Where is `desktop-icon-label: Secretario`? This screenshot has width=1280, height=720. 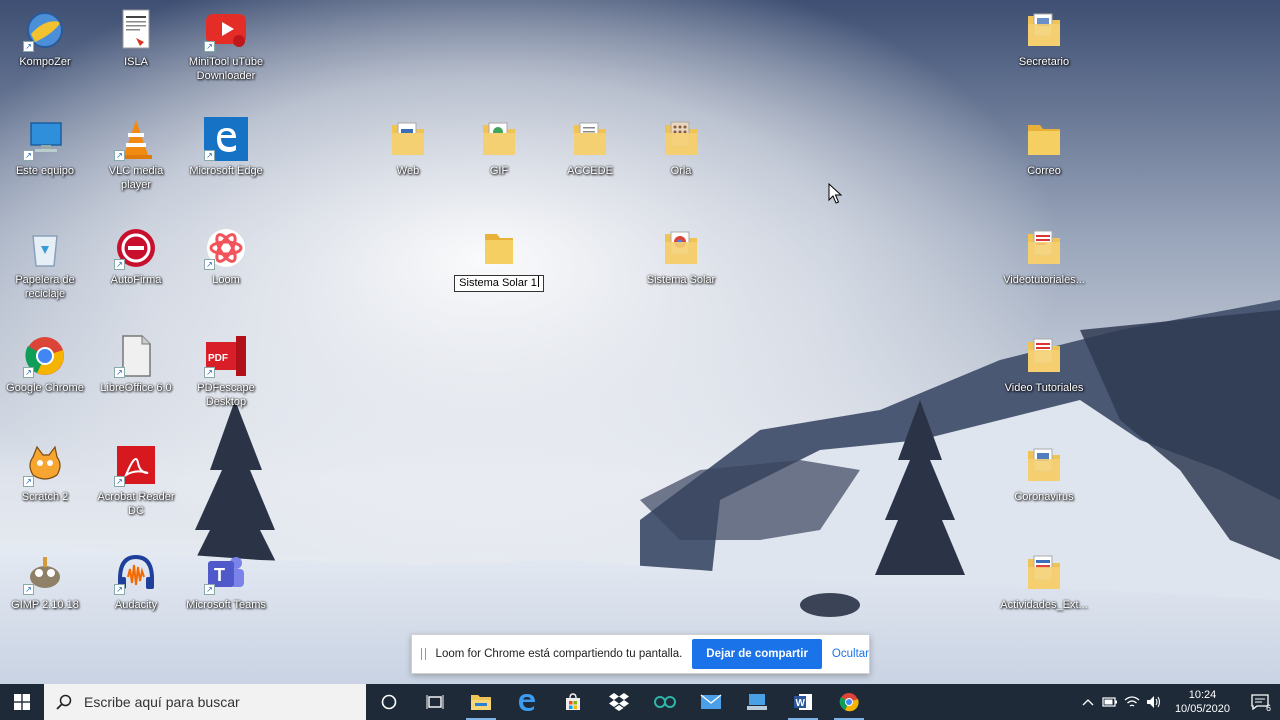
desktop-icon-label: Secretario is located at coordinates (1044, 62).